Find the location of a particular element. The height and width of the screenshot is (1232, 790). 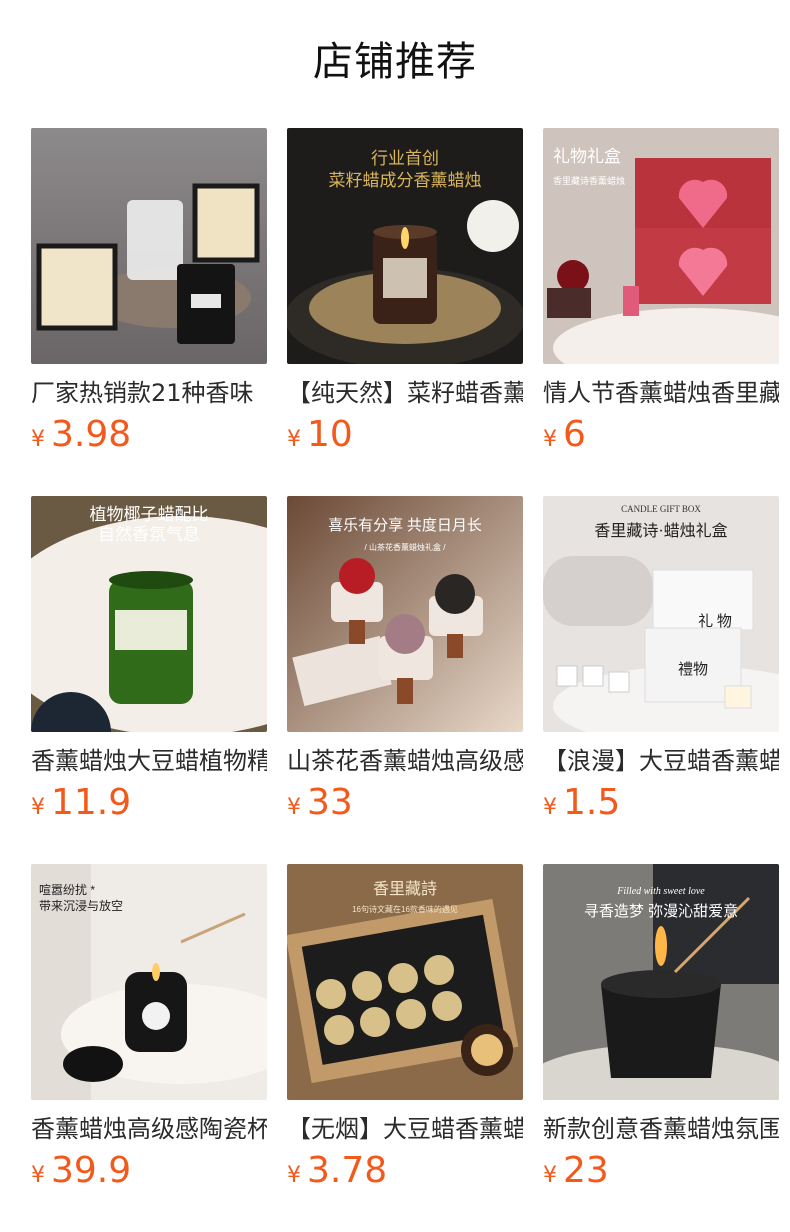

product-name: 【浪漫】大豆蜡香薰蜡 is located at coordinates (661, 761).